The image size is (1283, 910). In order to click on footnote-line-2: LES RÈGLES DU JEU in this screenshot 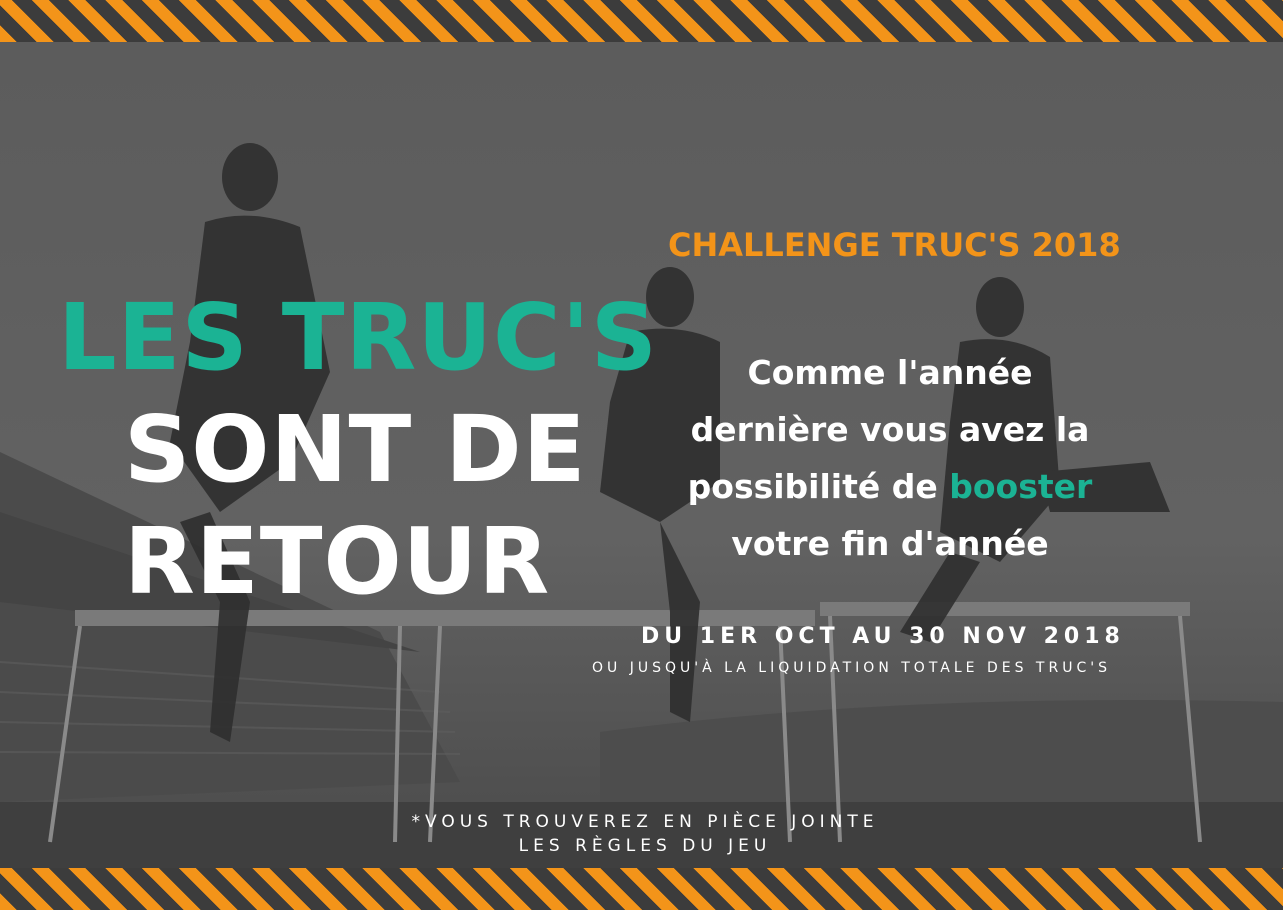, I will do `click(645, 846)`.